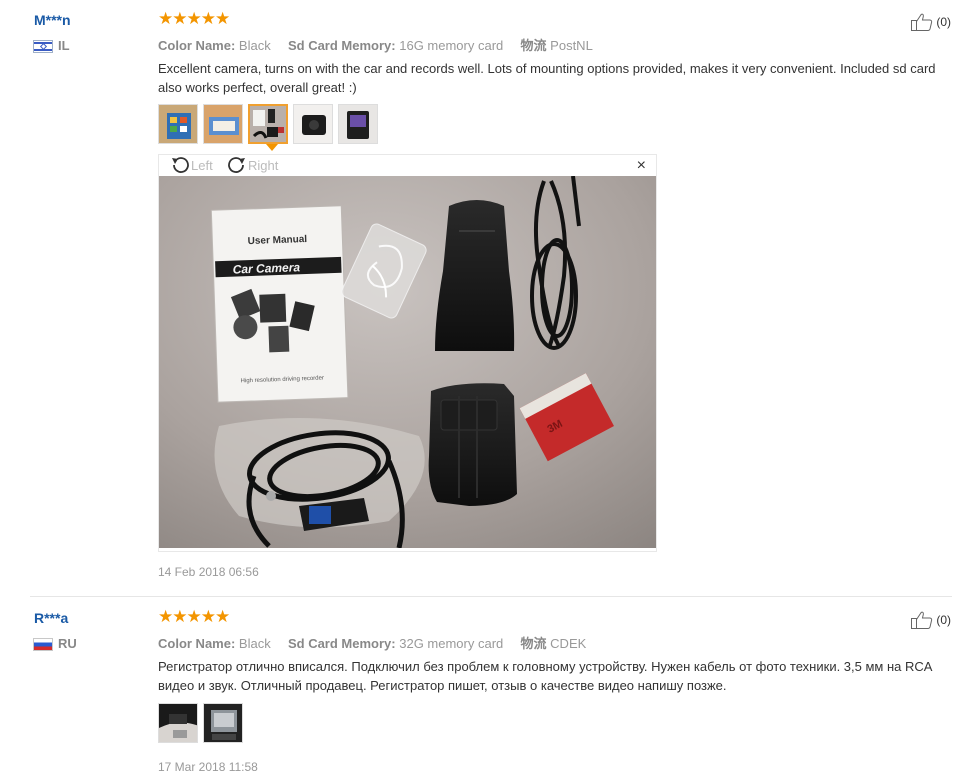 The image size is (957, 776). I want to click on reviewer-name: R***a, so click(51, 618).